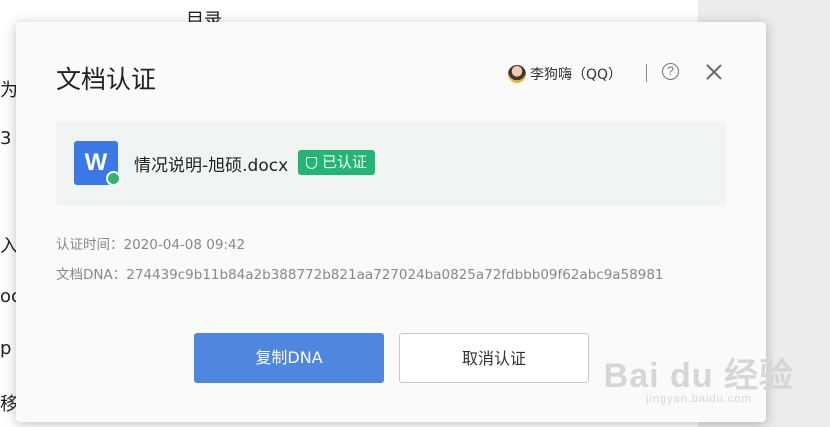 The image size is (830, 427). What do you see at coordinates (106, 79) in the screenshot?
I see `dialog-title: 文档认证` at bounding box center [106, 79].